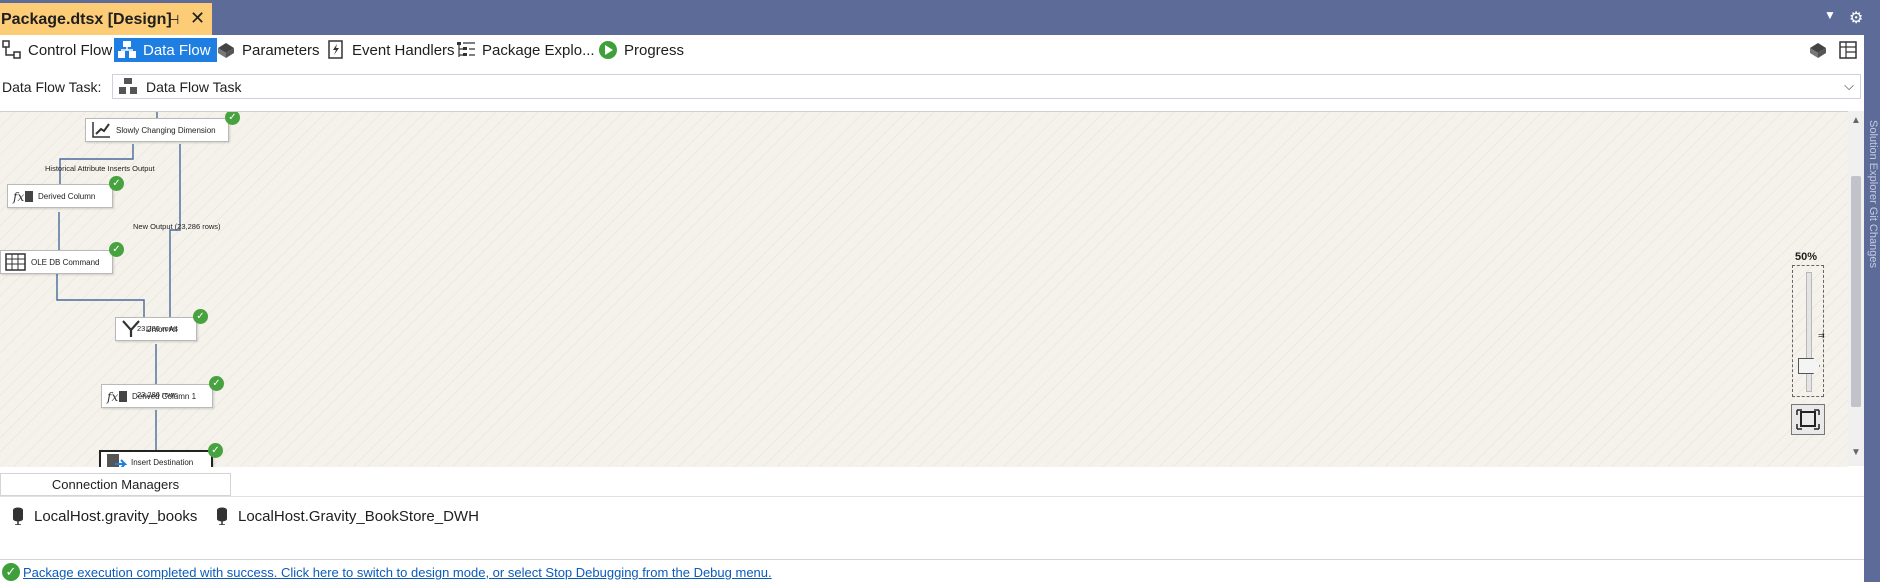 The height and width of the screenshot is (583, 1880). Describe the element at coordinates (1872, 308) in the screenshot. I see `side-panel-strip` at that location.